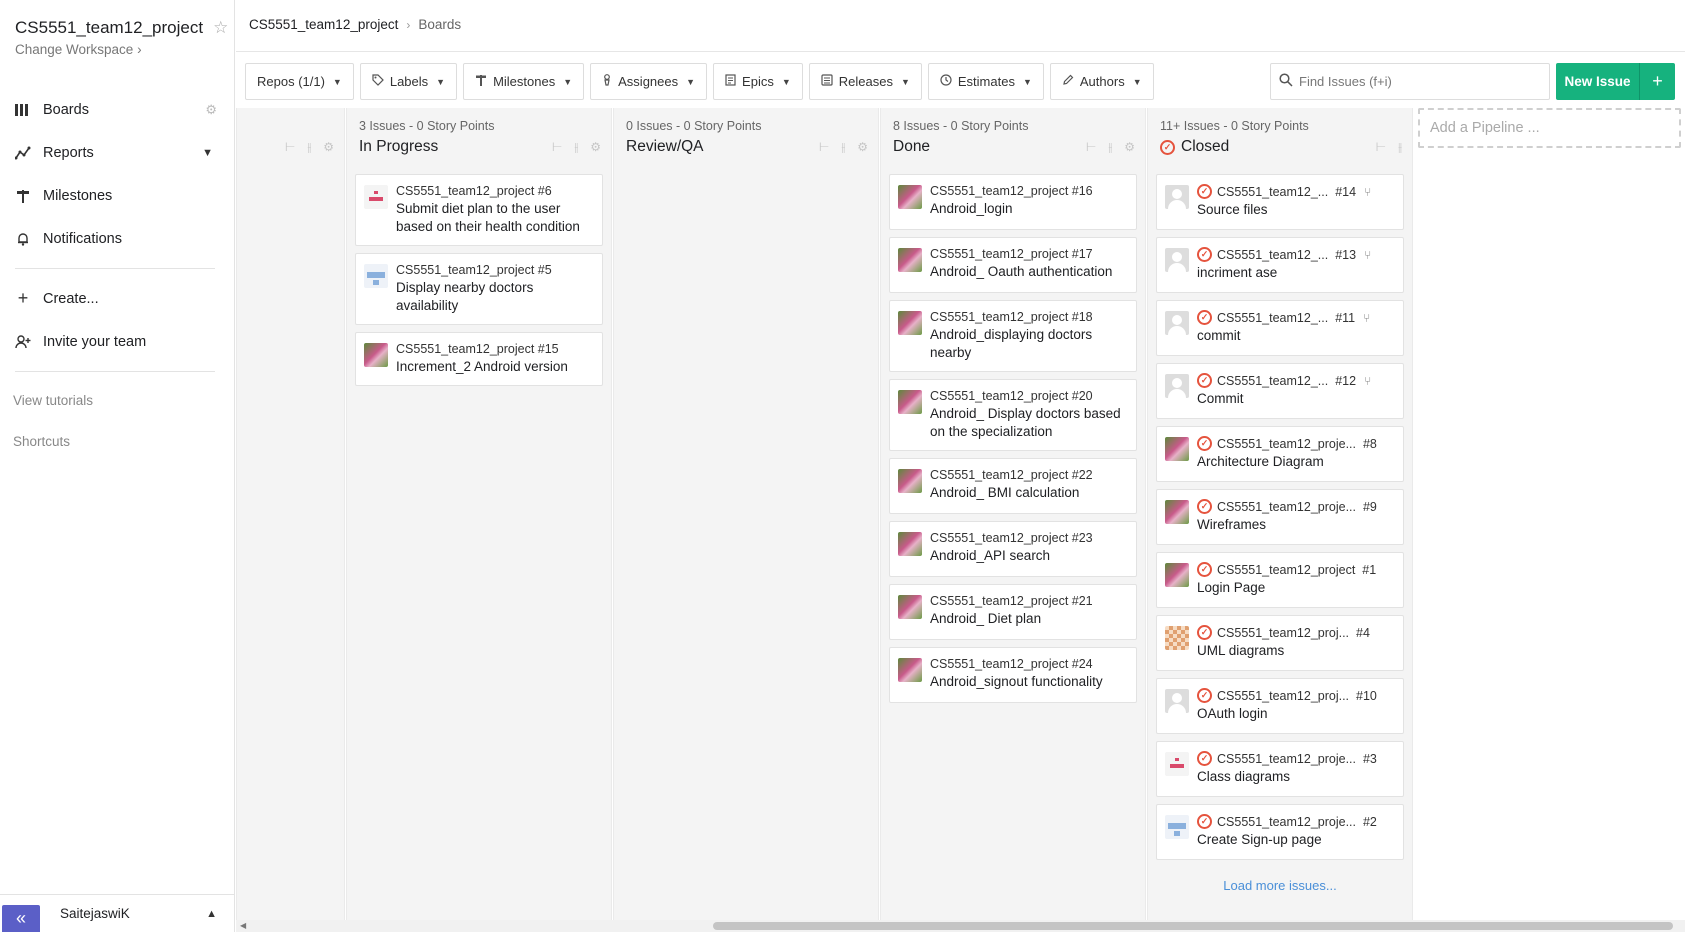 This screenshot has width=1685, height=932. Describe the element at coordinates (243, 926) in the screenshot. I see `scroll-left-icon: ◀` at that location.